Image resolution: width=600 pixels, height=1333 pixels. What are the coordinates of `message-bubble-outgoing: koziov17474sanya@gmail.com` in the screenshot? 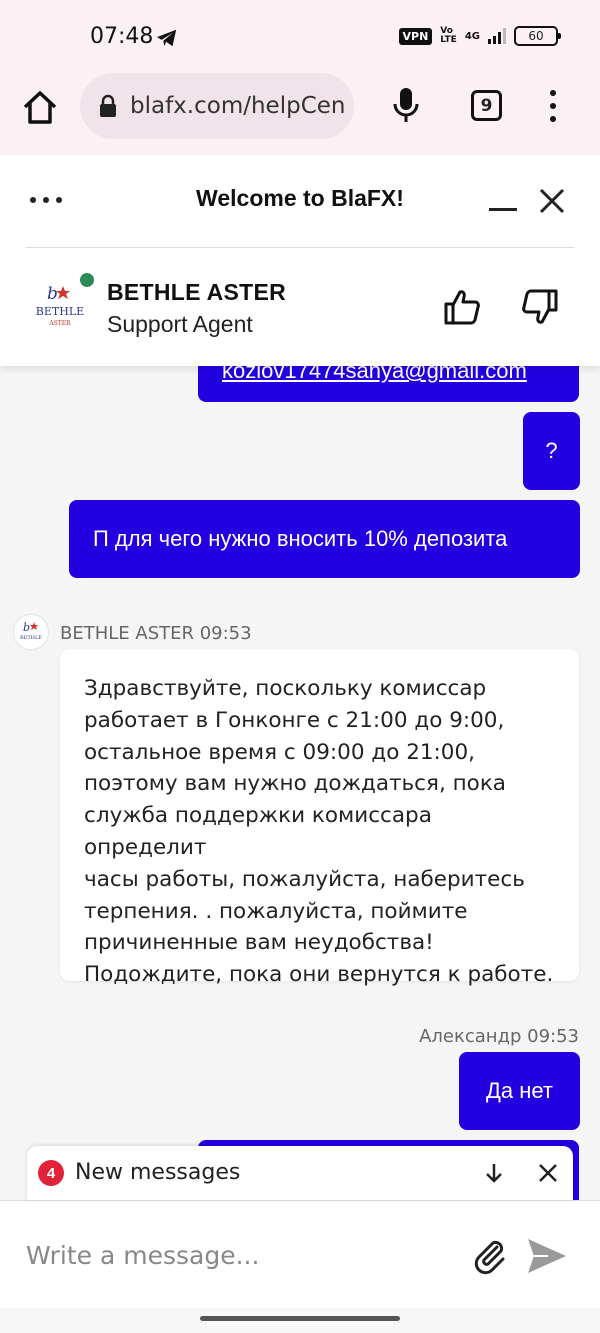 It's located at (388, 384).